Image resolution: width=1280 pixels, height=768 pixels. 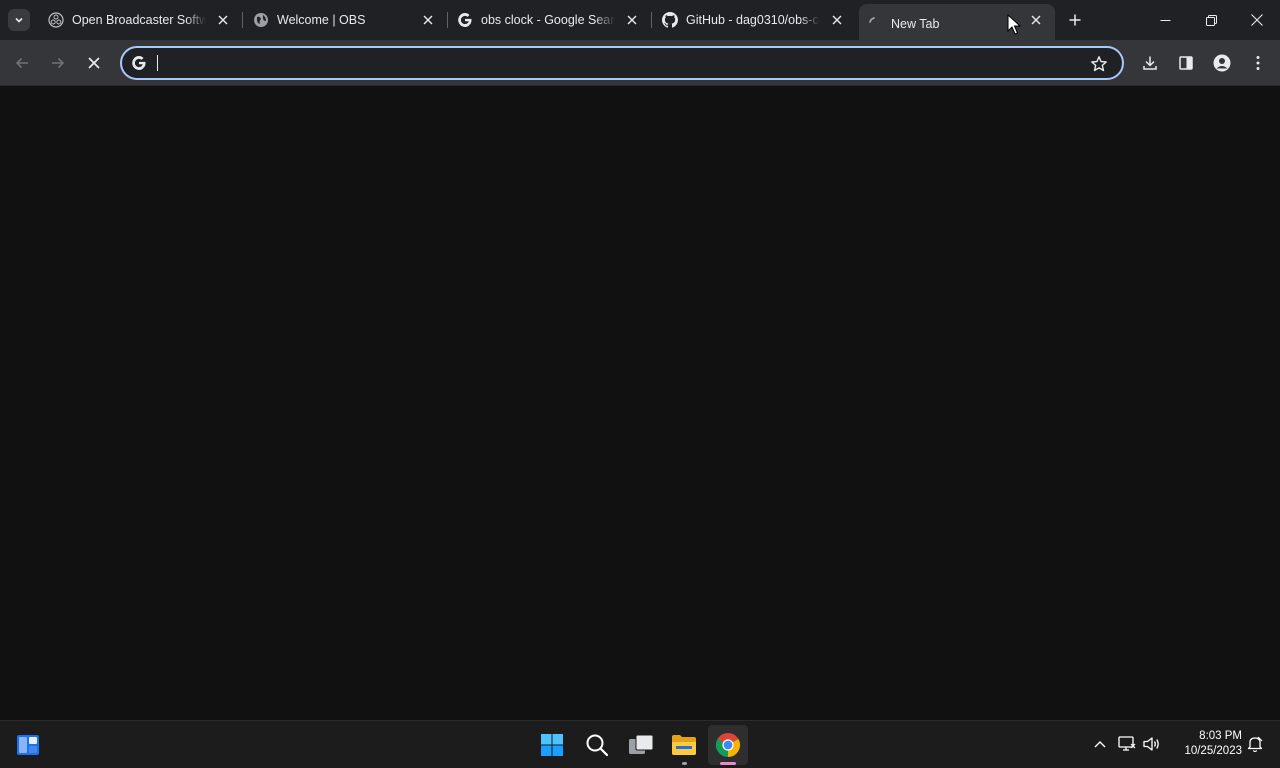 I want to click on side-panel-button, so click(x=1186, y=63).